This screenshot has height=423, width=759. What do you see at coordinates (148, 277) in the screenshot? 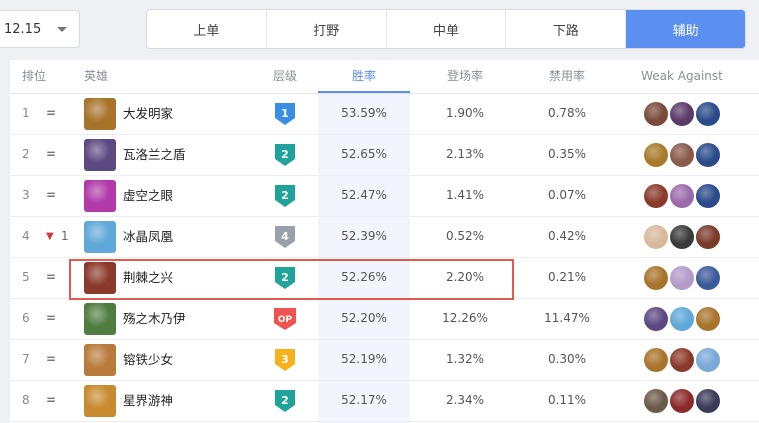
I see `hero-name: 荆棘之兴` at bounding box center [148, 277].